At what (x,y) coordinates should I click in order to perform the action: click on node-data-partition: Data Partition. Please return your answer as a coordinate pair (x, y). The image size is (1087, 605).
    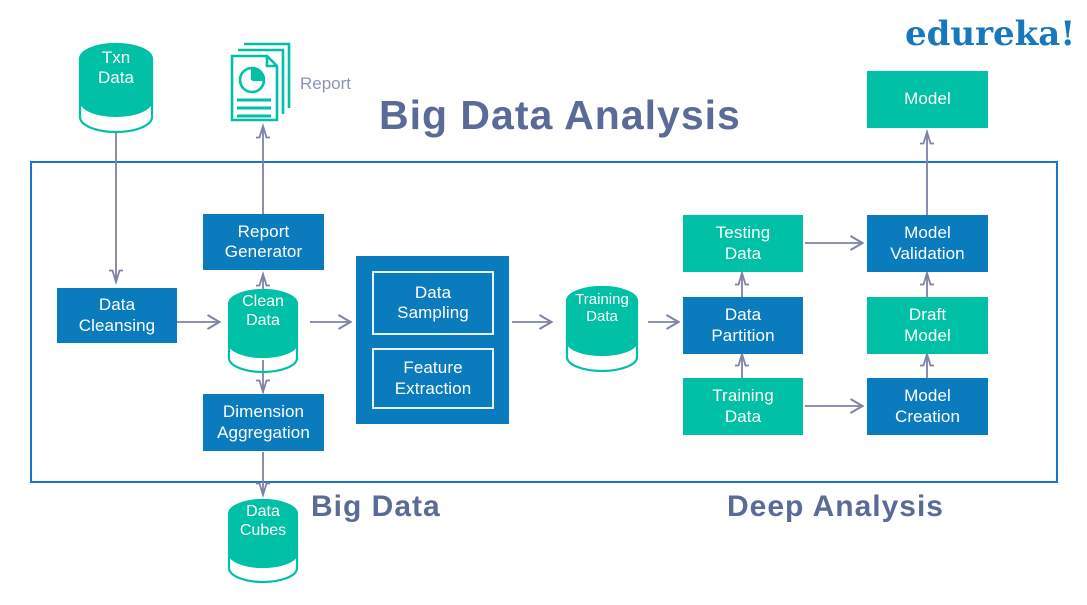
    Looking at the image, I should click on (743, 325).